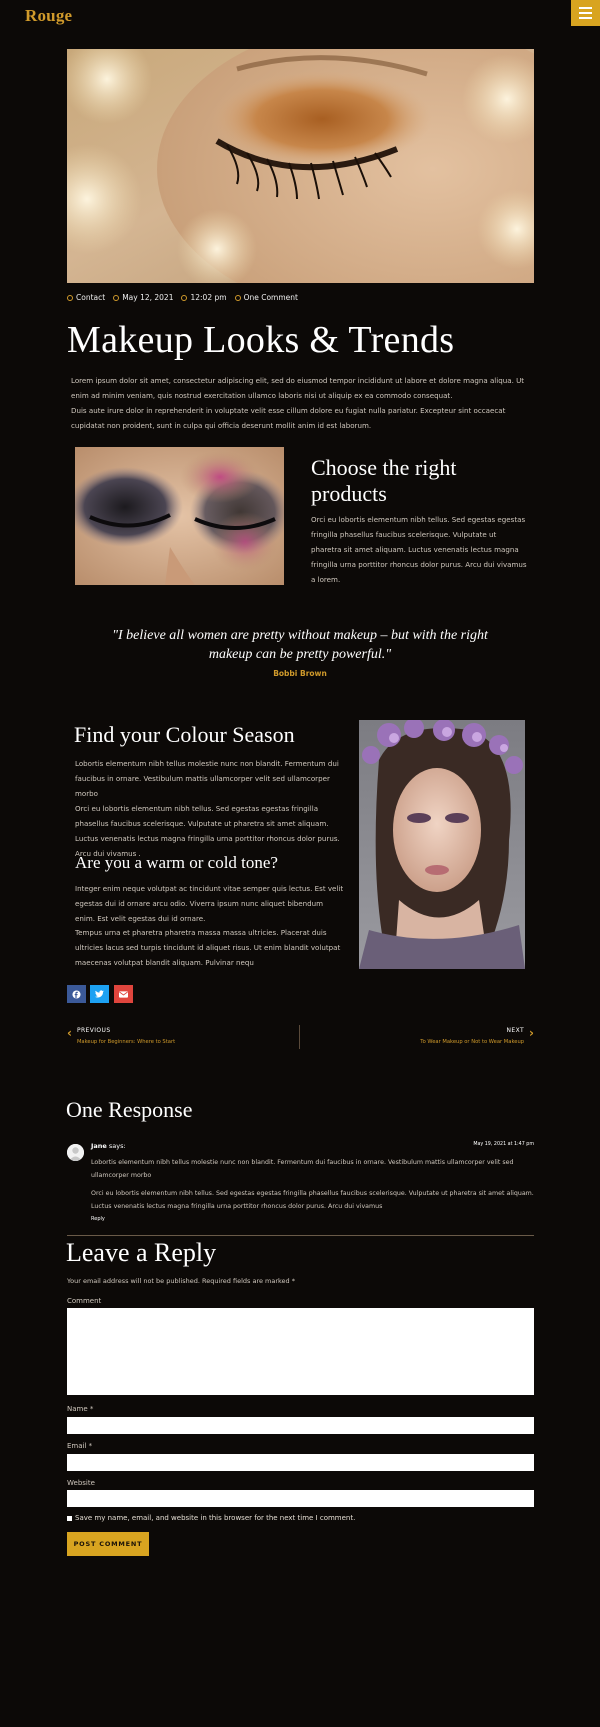 This screenshot has height=1727, width=600. What do you see at coordinates (300, 673) in the screenshot?
I see `quote-author: Bobbi Brown` at bounding box center [300, 673].